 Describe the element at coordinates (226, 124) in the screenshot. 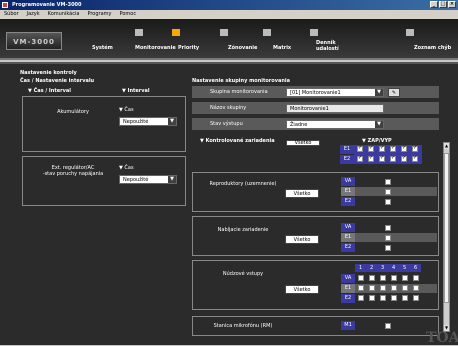

I see `output-label: Stav výstupu` at that location.